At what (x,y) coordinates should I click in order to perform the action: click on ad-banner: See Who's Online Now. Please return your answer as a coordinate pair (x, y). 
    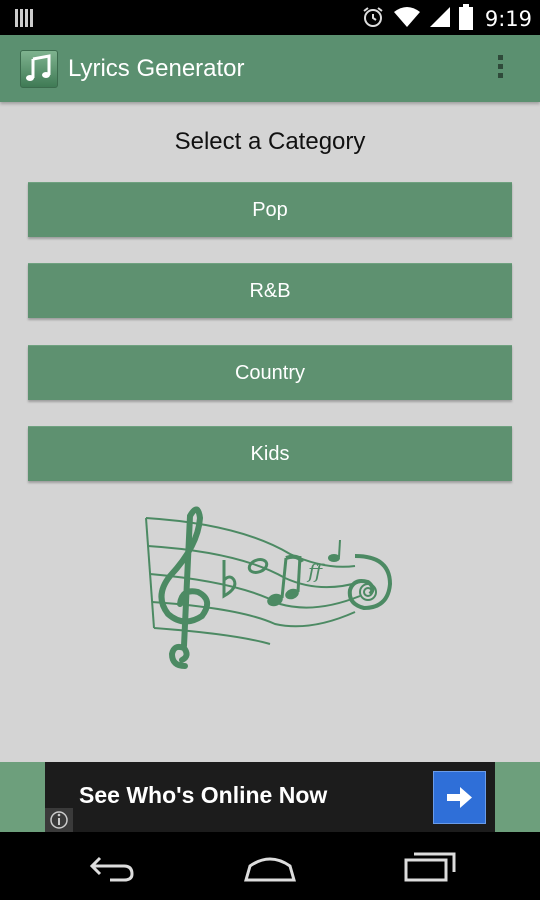
    Looking at the image, I should click on (270, 797).